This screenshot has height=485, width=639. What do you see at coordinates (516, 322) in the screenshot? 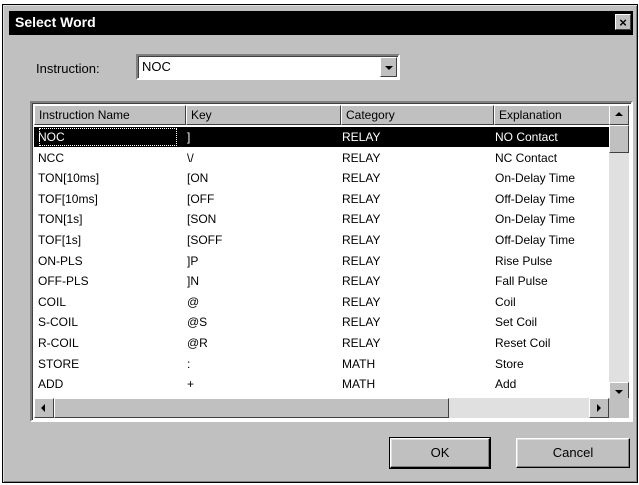
I see `explanation-cell: Set Coil` at bounding box center [516, 322].